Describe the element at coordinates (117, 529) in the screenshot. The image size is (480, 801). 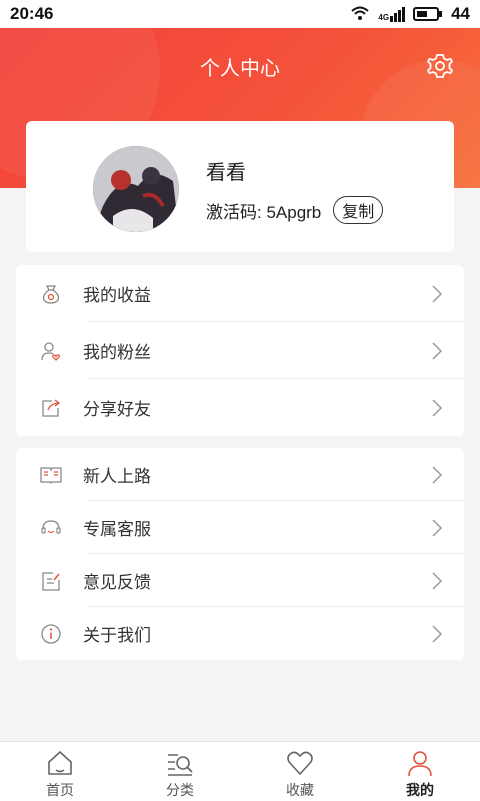
I see `menu-label: 专属客服` at that location.